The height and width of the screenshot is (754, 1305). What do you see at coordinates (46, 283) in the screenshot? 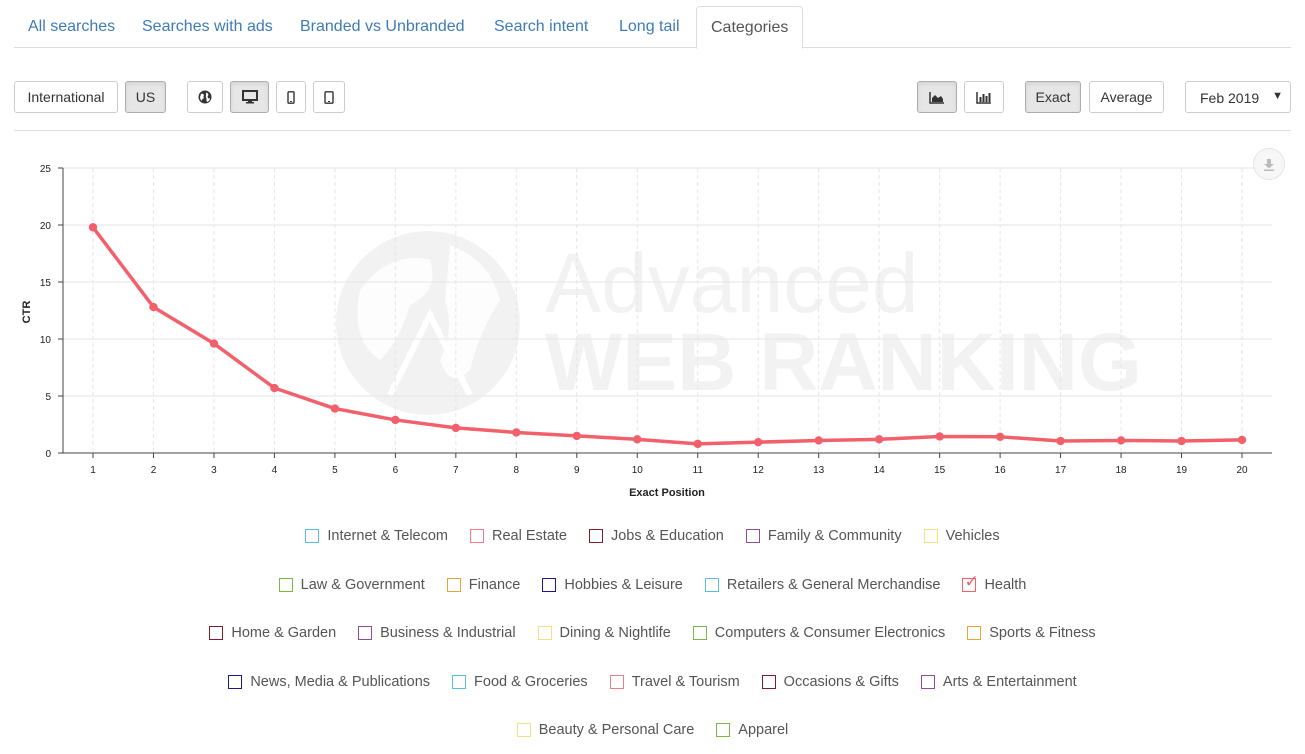
I see `y-tick-label: 15` at bounding box center [46, 283].